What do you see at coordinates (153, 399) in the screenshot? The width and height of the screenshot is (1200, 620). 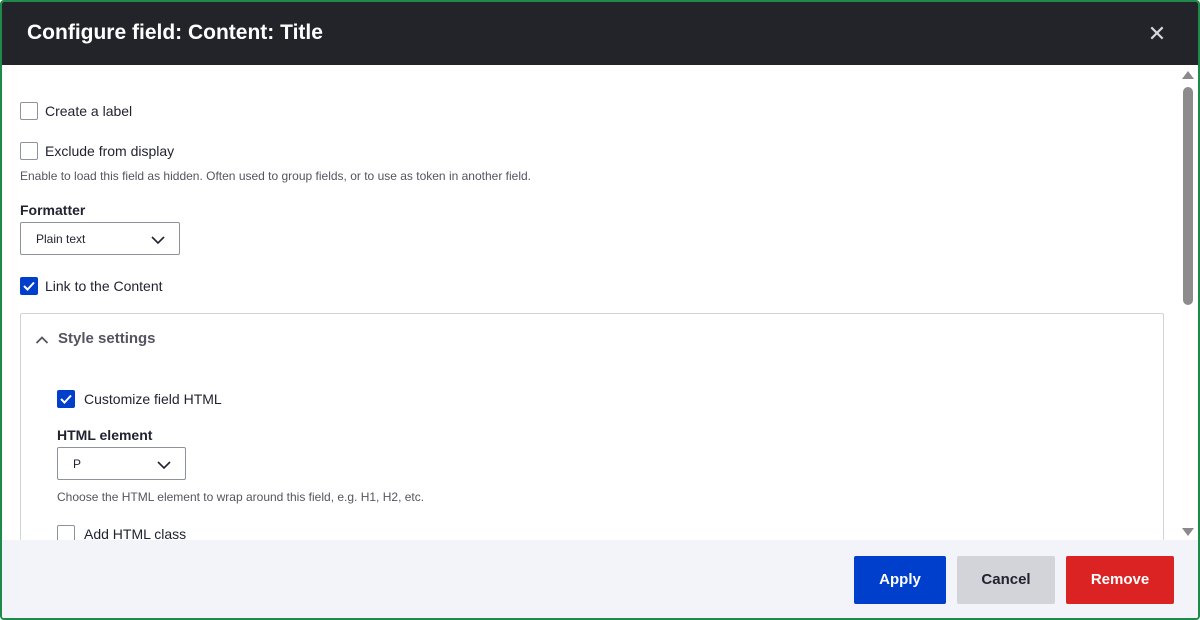 I see `customize-html-label: Customize field HTML` at bounding box center [153, 399].